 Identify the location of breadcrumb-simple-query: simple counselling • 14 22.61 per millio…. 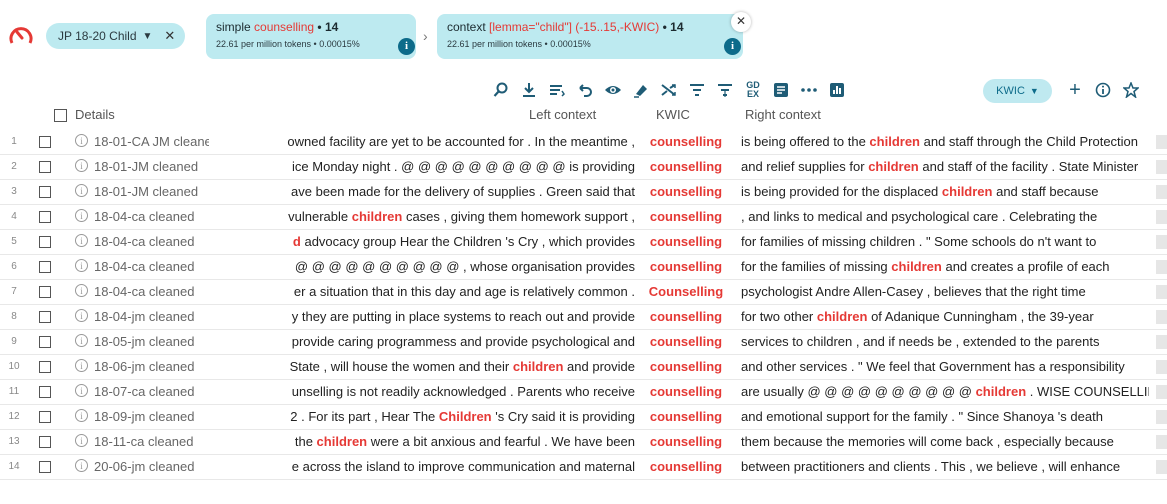
(311, 36).